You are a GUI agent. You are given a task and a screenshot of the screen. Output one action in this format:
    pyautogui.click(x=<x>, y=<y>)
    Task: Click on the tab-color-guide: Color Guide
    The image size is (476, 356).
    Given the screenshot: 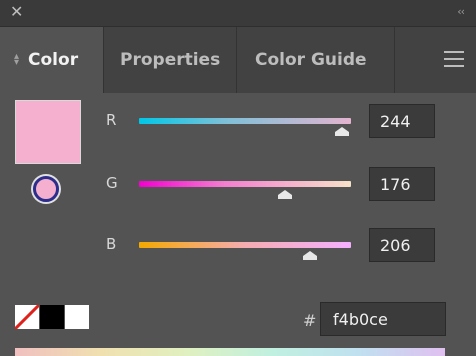 What is the action you would take?
    pyautogui.click(x=316, y=60)
    